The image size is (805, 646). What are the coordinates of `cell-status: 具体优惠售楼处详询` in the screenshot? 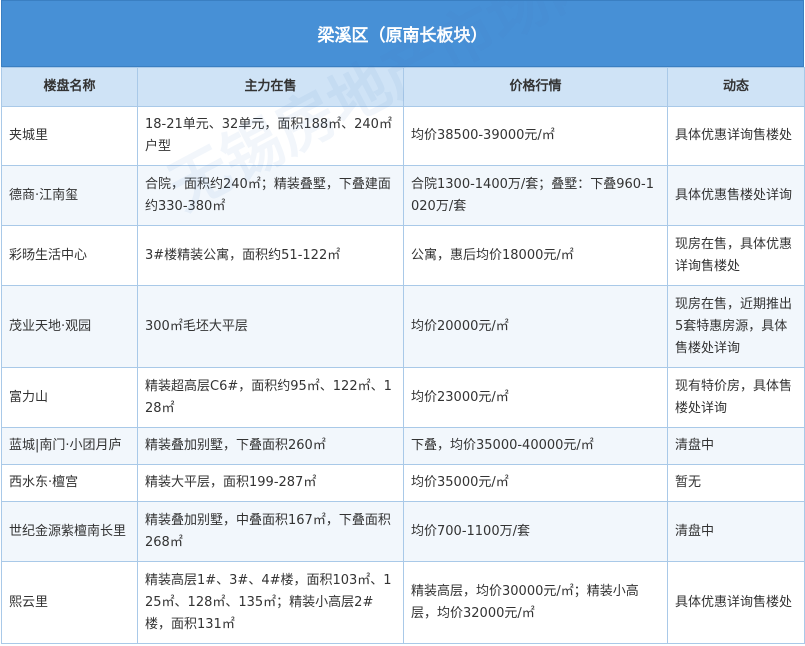 It's located at (736, 195).